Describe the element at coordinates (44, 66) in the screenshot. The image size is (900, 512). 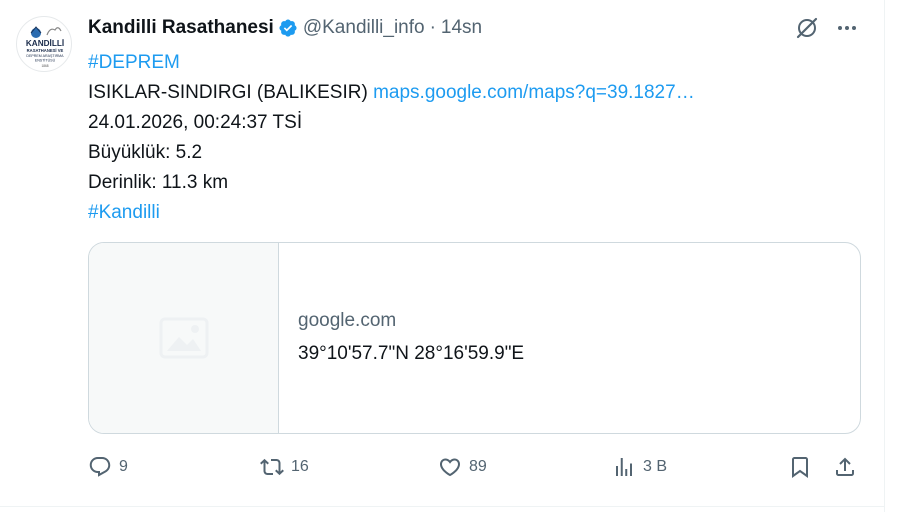
I see `svg-text: 1868` at that location.